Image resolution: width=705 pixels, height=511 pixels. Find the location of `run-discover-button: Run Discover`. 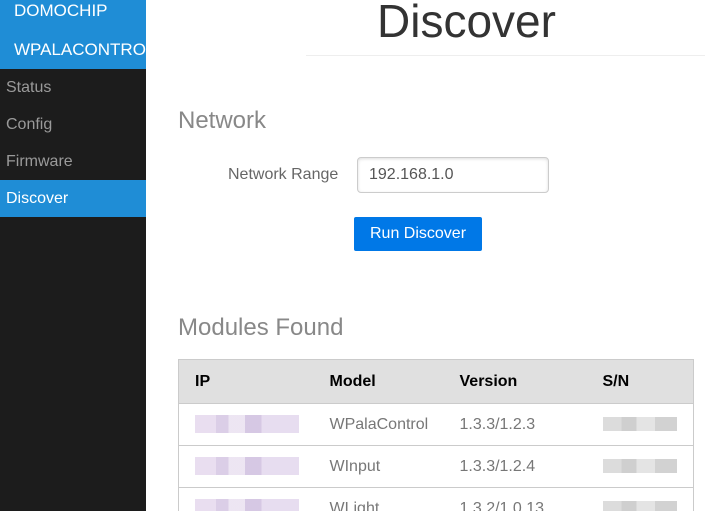

run-discover-button: Run Discover is located at coordinates (418, 234).